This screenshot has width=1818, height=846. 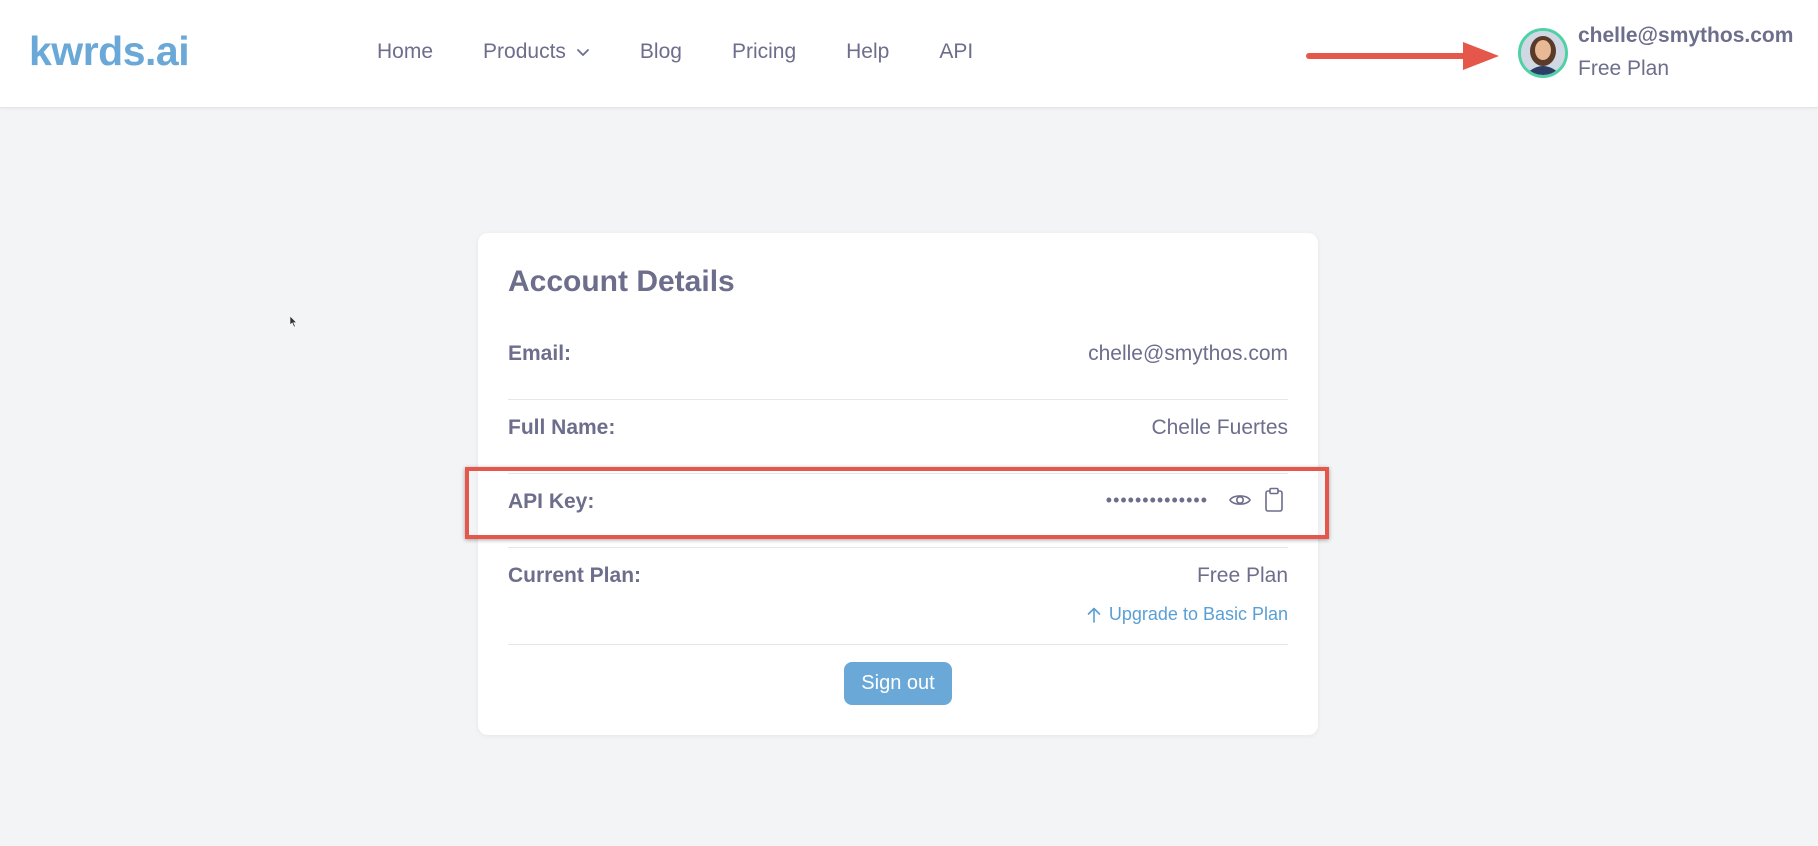 I want to click on arrow-up-icon, so click(x=1094, y=615).